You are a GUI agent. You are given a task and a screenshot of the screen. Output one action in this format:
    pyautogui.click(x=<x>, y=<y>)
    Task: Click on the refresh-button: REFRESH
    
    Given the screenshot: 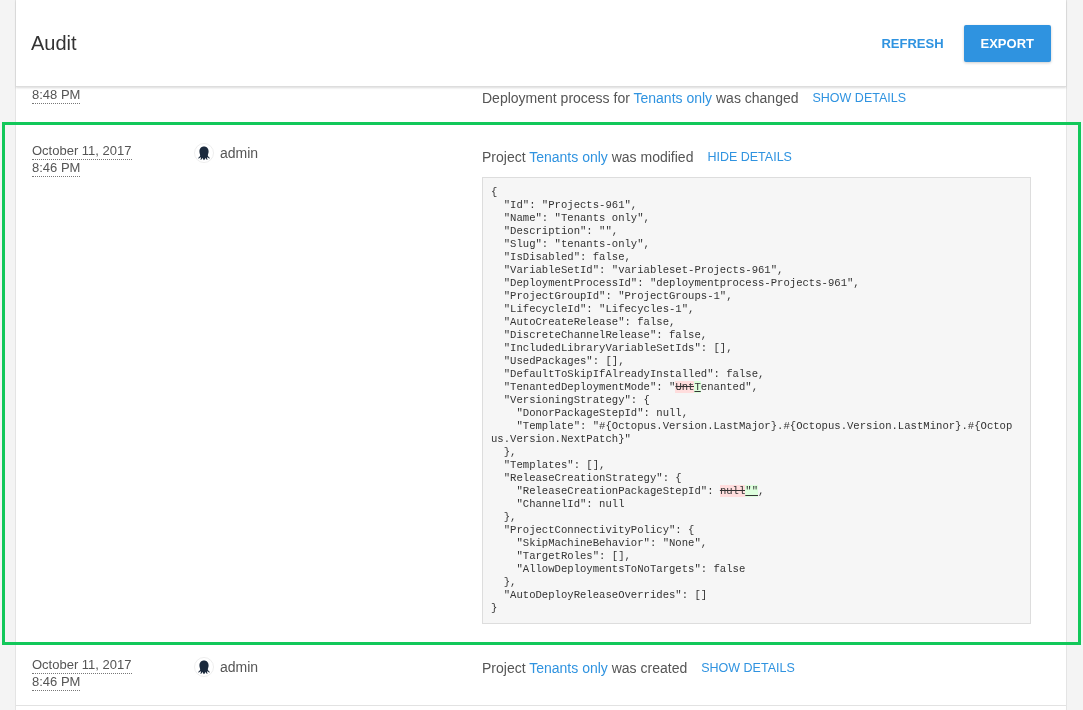 What is the action you would take?
    pyautogui.click(x=912, y=43)
    